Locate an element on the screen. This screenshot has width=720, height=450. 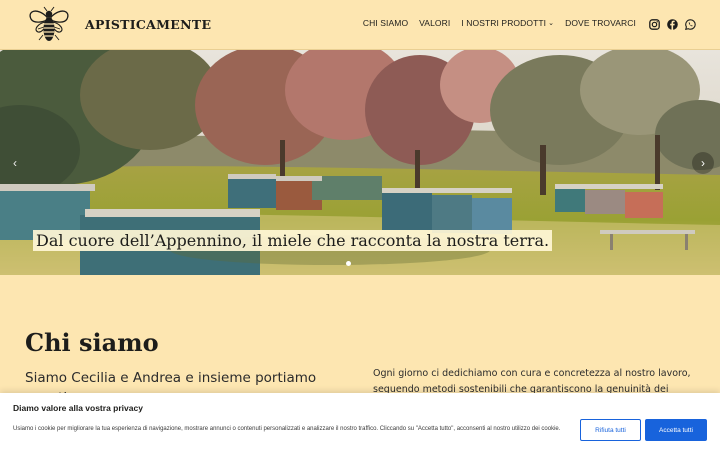
accept-all-button: Accetta tutti is located at coordinates (676, 430).